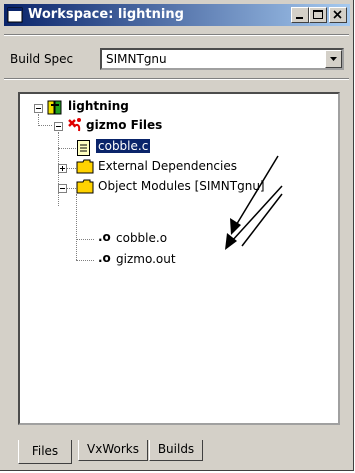 Image resolution: width=355 pixels, height=473 pixels. I want to click on title-bar: Workspace: lightning, so click(177, 15).